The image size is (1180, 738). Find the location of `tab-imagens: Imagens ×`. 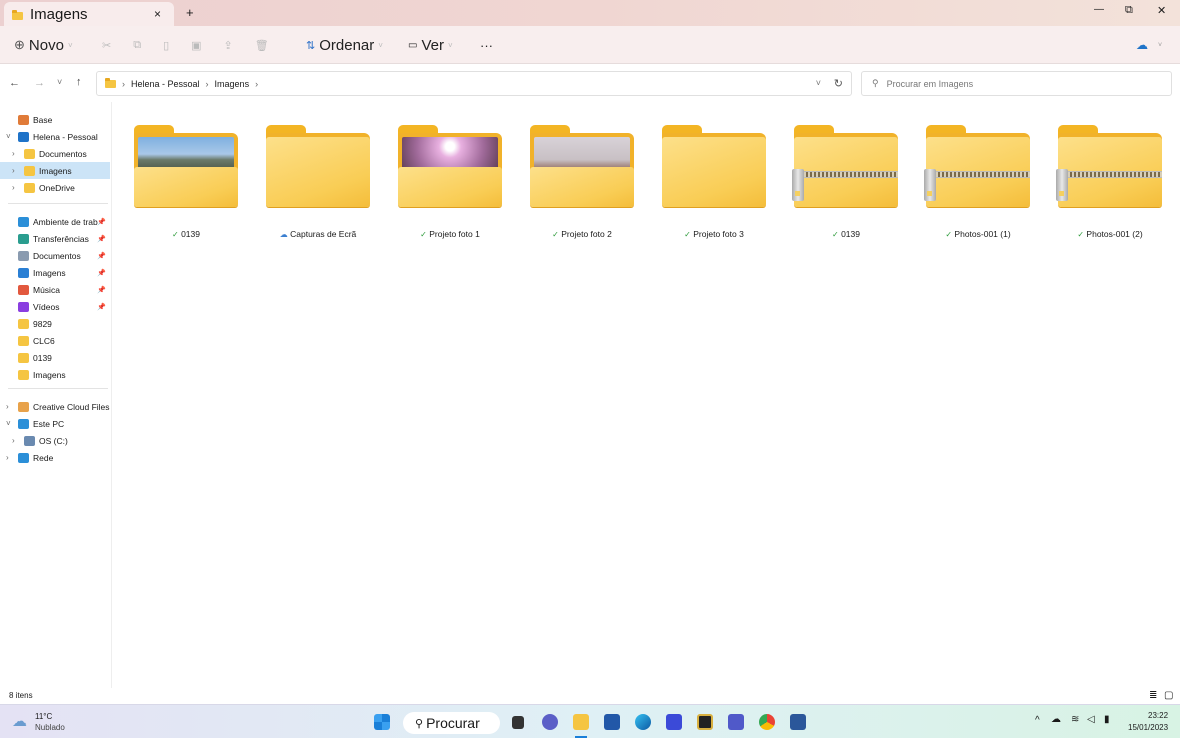

tab-imagens: Imagens × is located at coordinates (89, 14).